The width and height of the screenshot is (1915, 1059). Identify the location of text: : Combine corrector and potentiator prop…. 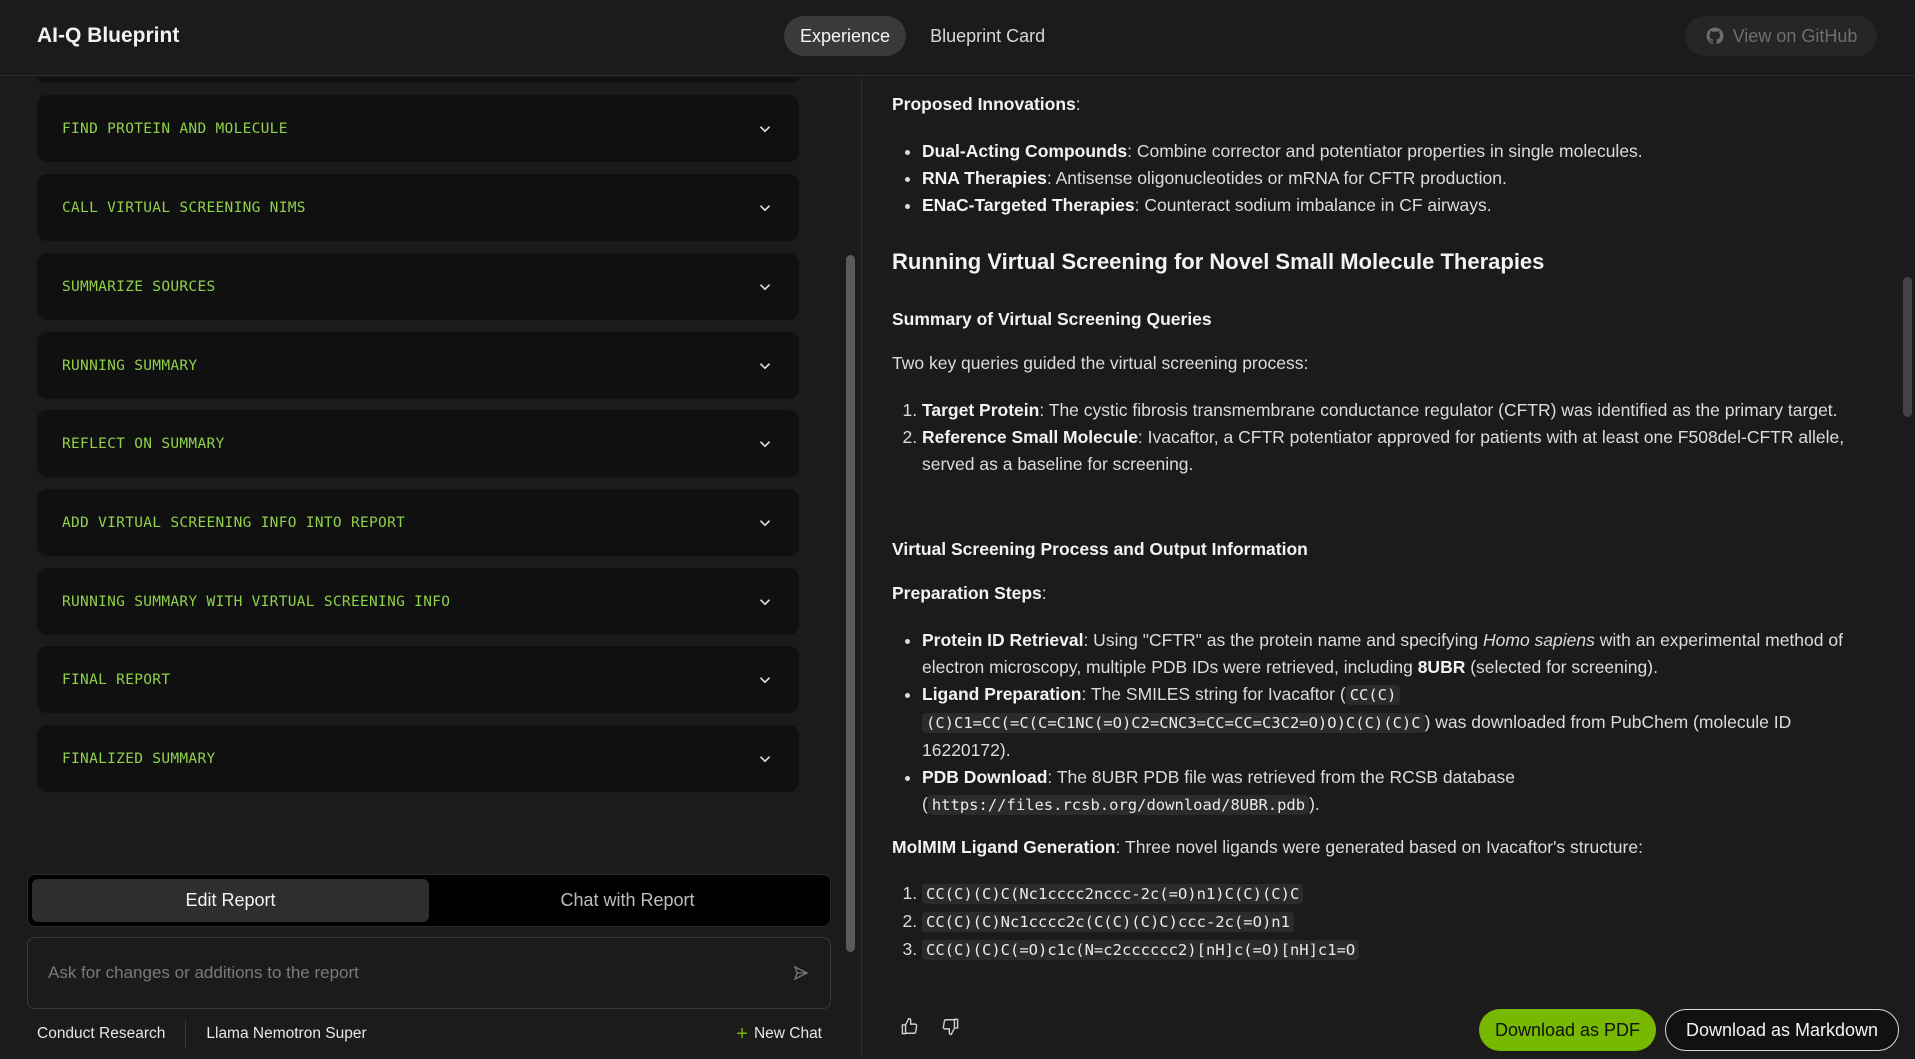
(1385, 151).